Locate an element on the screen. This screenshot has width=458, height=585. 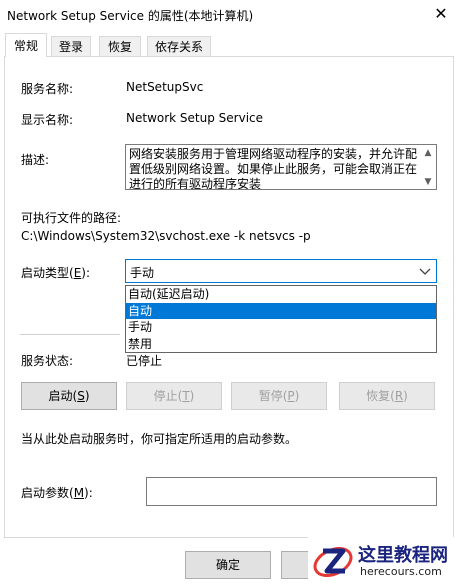
exe-path-label: 可执行文件的路径: is located at coordinates (71, 218).